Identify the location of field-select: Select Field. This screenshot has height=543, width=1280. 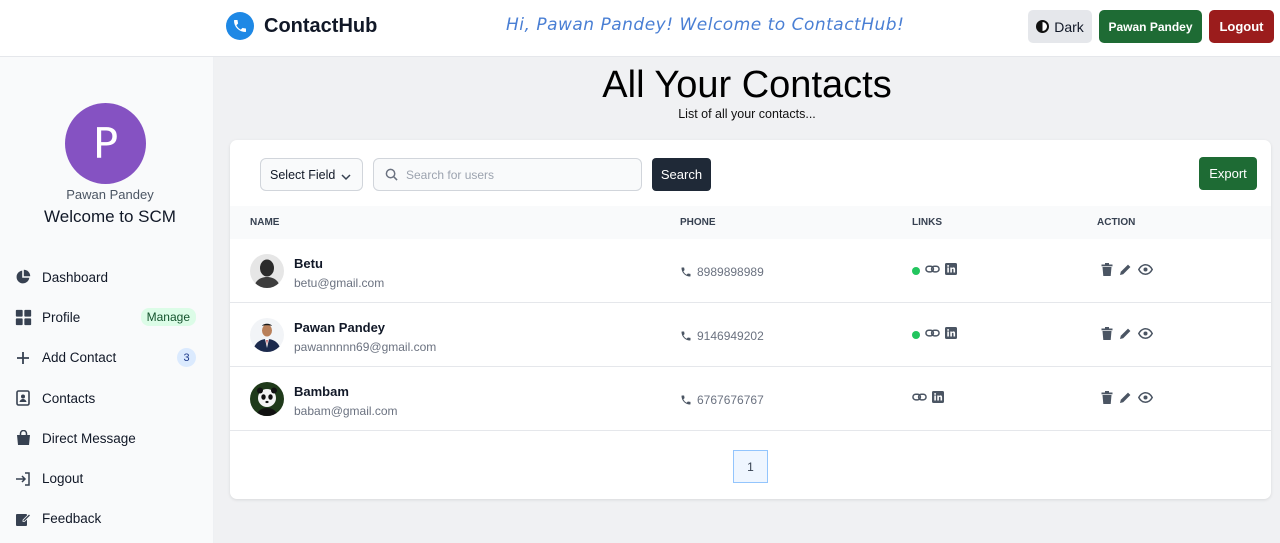
(311, 174).